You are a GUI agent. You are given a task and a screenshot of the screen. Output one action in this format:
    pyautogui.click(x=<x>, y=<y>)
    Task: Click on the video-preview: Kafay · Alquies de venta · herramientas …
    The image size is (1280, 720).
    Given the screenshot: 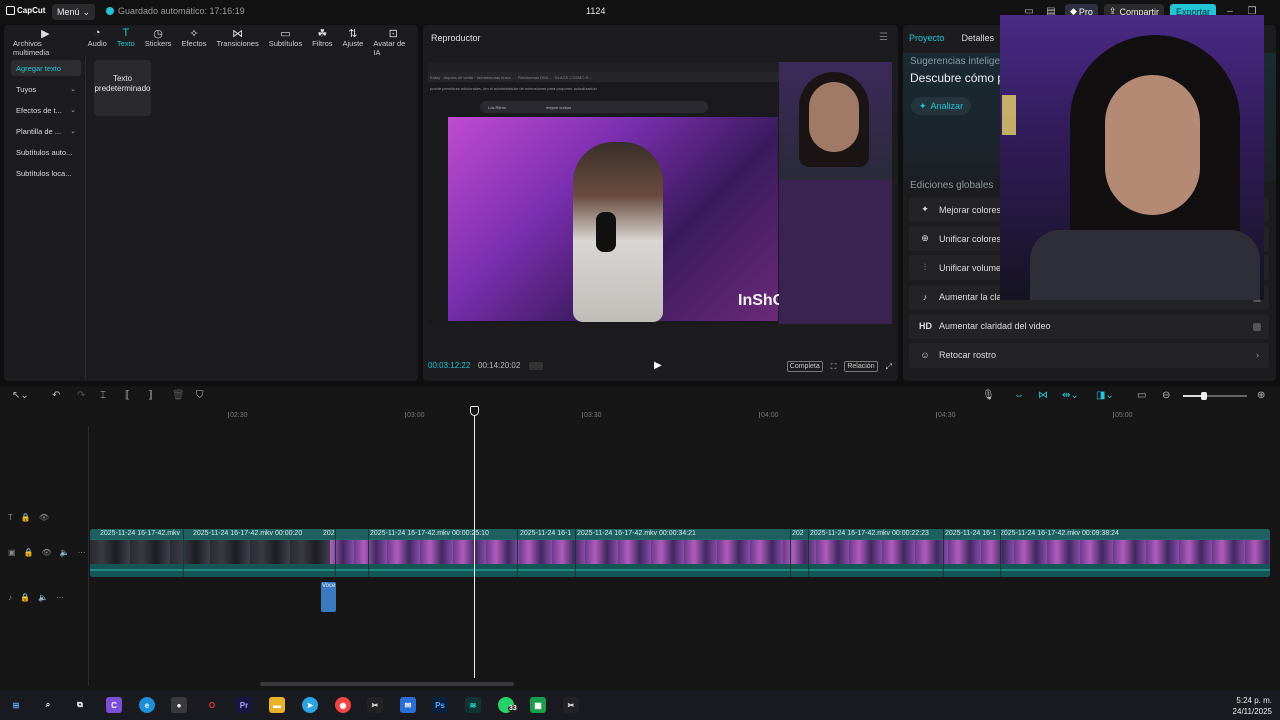 What is the action you would take?
    pyautogui.click(x=660, y=193)
    